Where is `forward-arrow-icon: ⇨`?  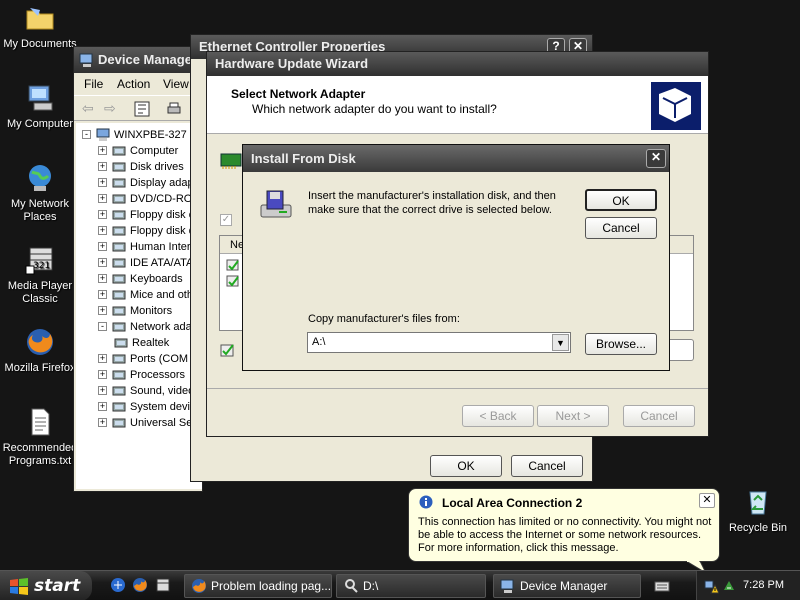 forward-arrow-icon: ⇨ is located at coordinates (110, 108).